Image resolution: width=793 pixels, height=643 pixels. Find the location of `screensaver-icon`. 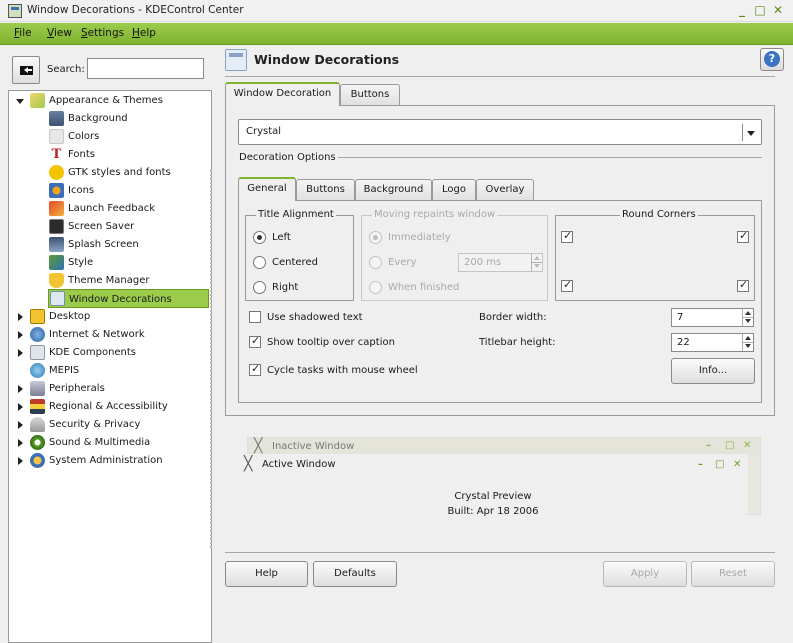

screensaver-icon is located at coordinates (56, 226).